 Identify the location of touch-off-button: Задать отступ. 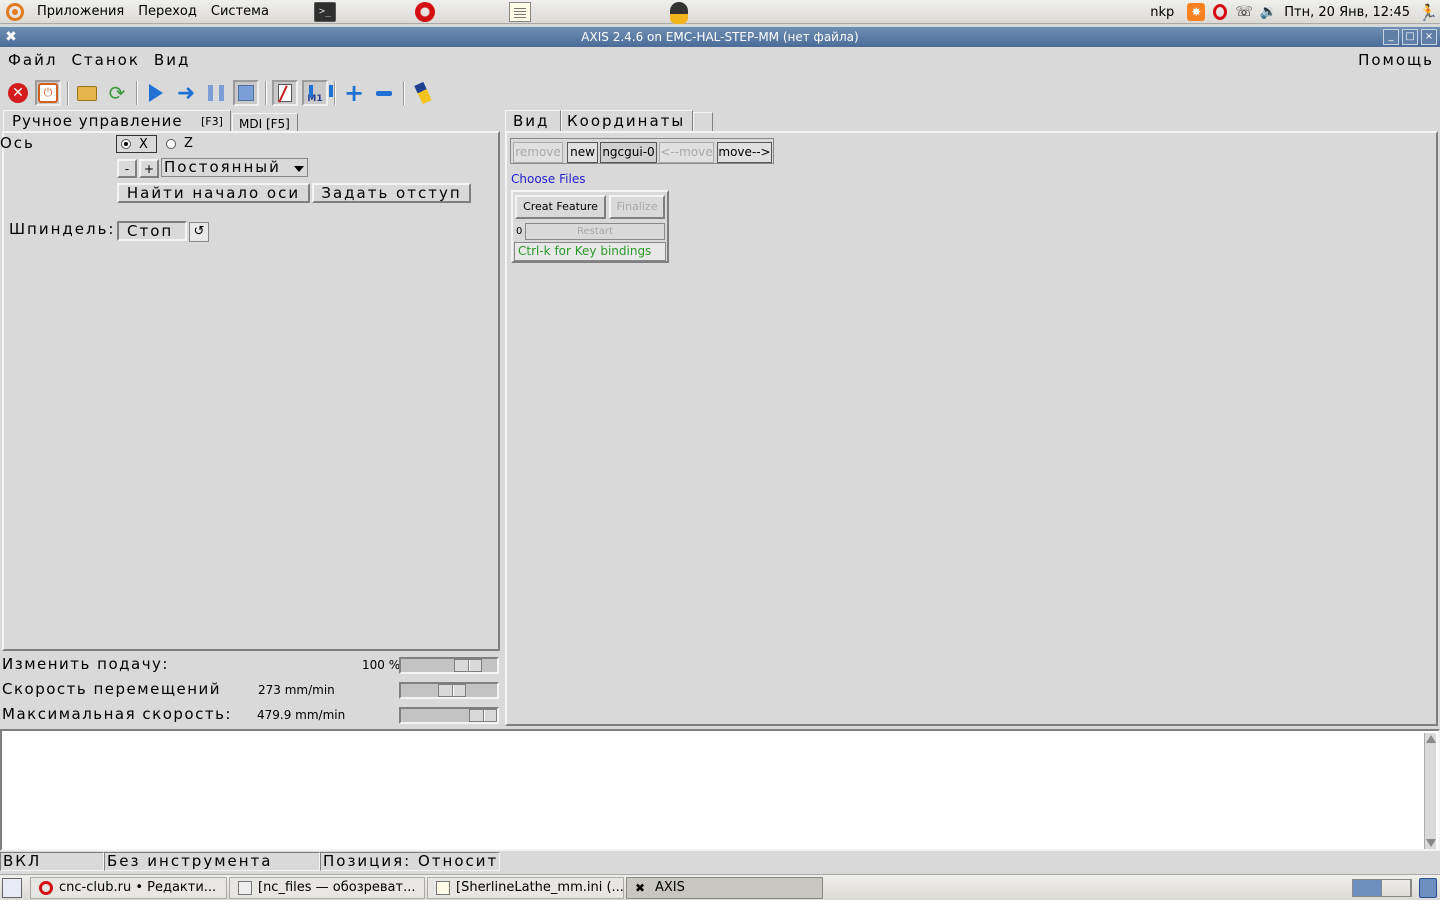
(391, 193).